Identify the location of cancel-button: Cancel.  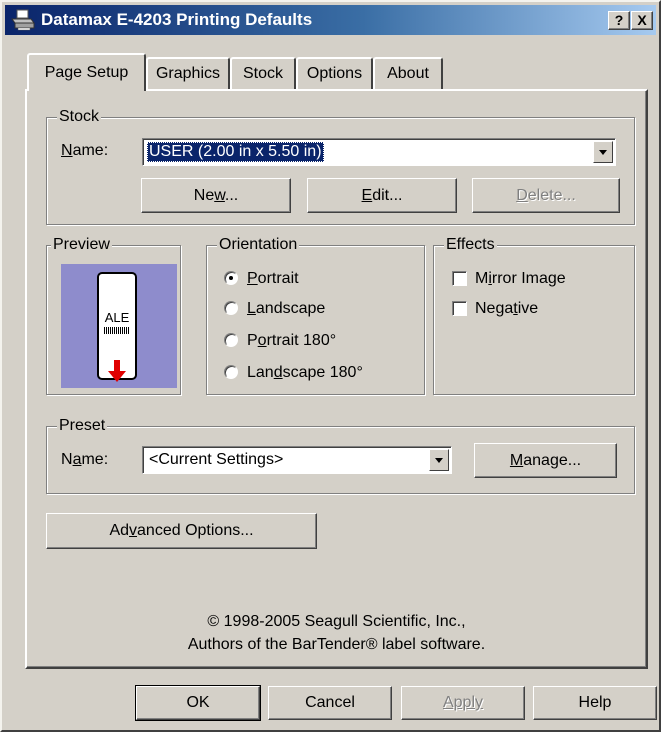
(330, 703).